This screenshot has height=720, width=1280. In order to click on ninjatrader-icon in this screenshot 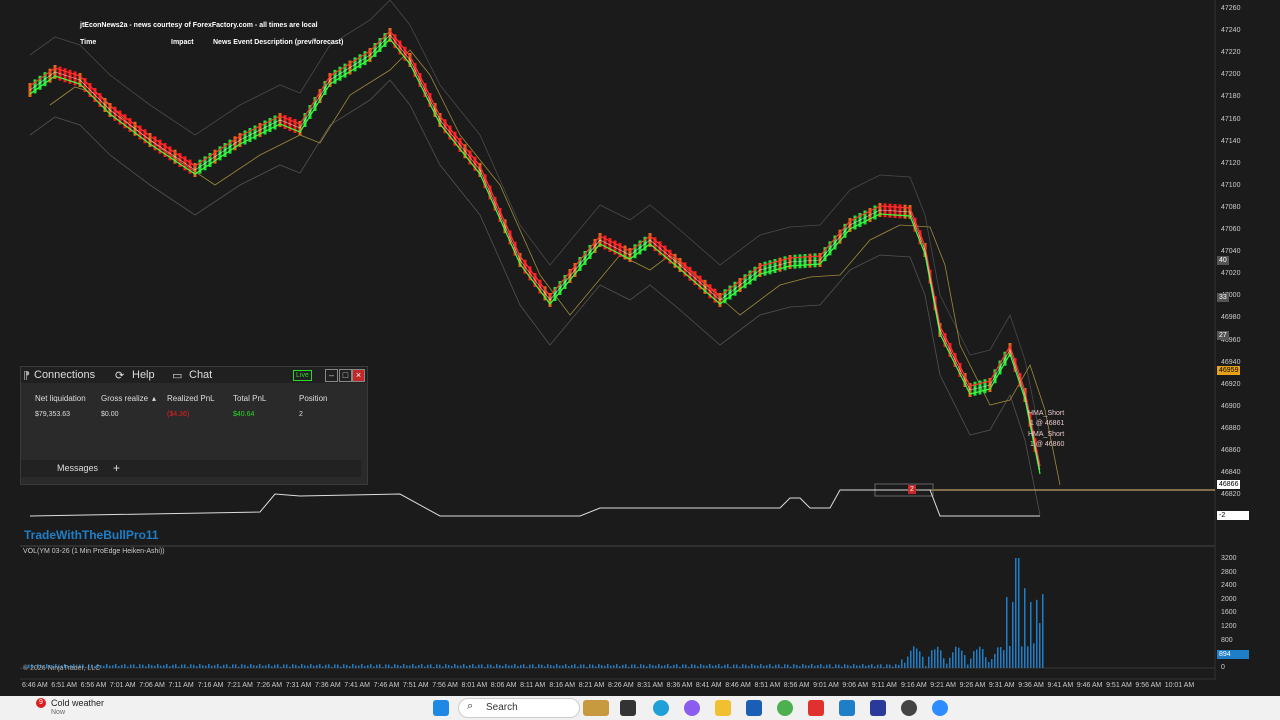, I will do `click(816, 708)`.